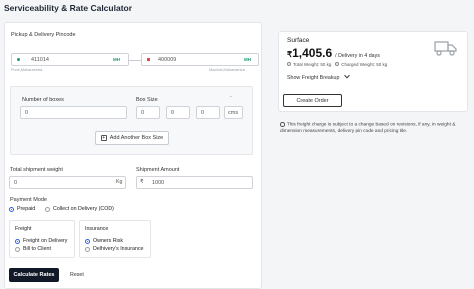 Image resolution: width=474 pixels, height=289 pixels. Describe the element at coordinates (116, 59) in the screenshot. I see `pickup-state-tag: MH` at that location.